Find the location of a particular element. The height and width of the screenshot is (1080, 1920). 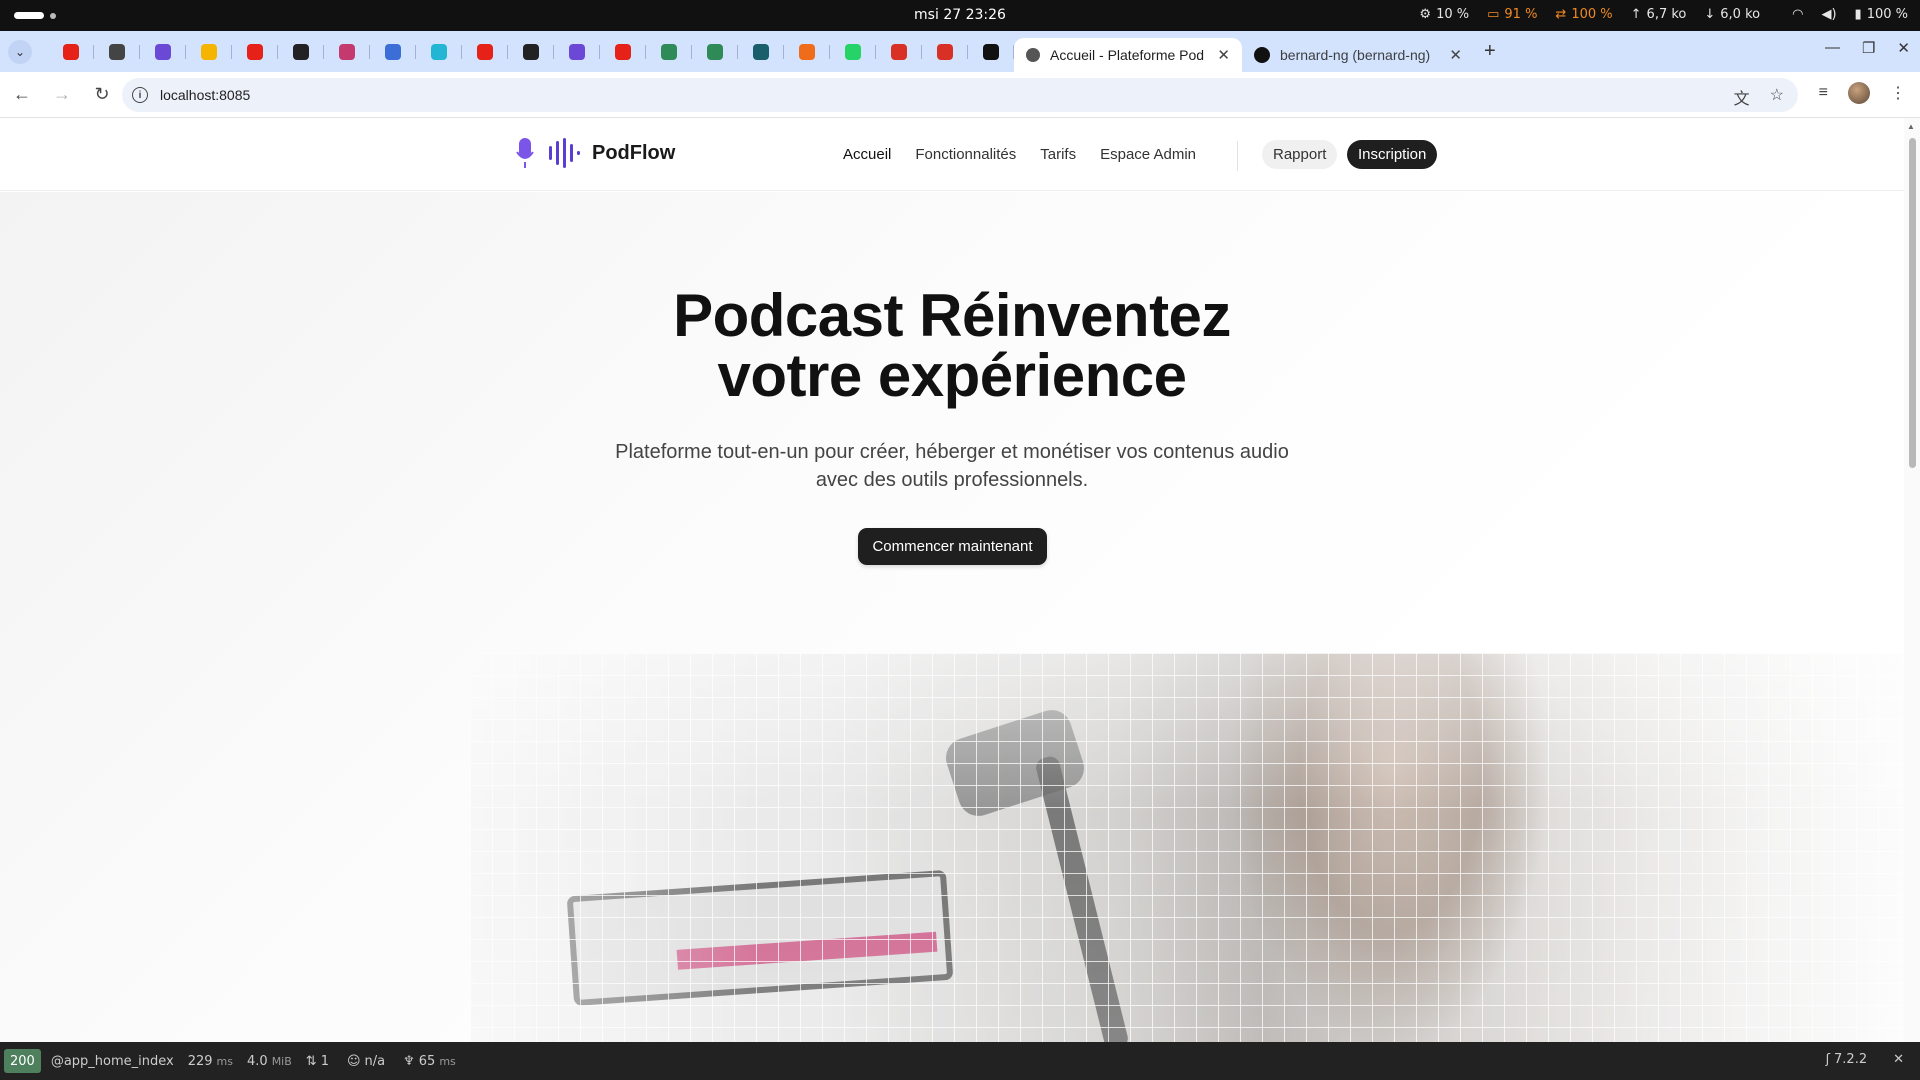

github-icon is located at coordinates (991, 51).